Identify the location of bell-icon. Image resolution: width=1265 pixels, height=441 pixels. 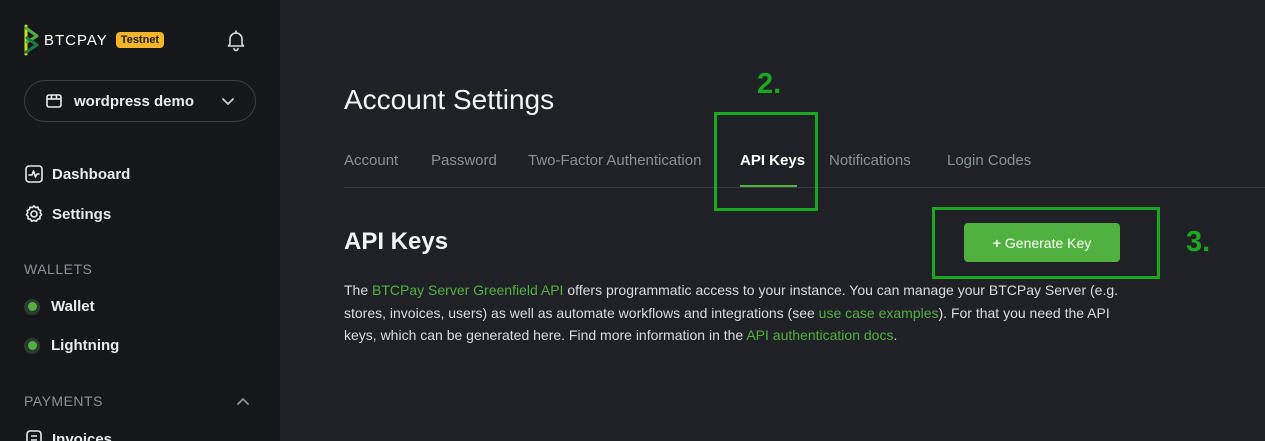
(236, 40).